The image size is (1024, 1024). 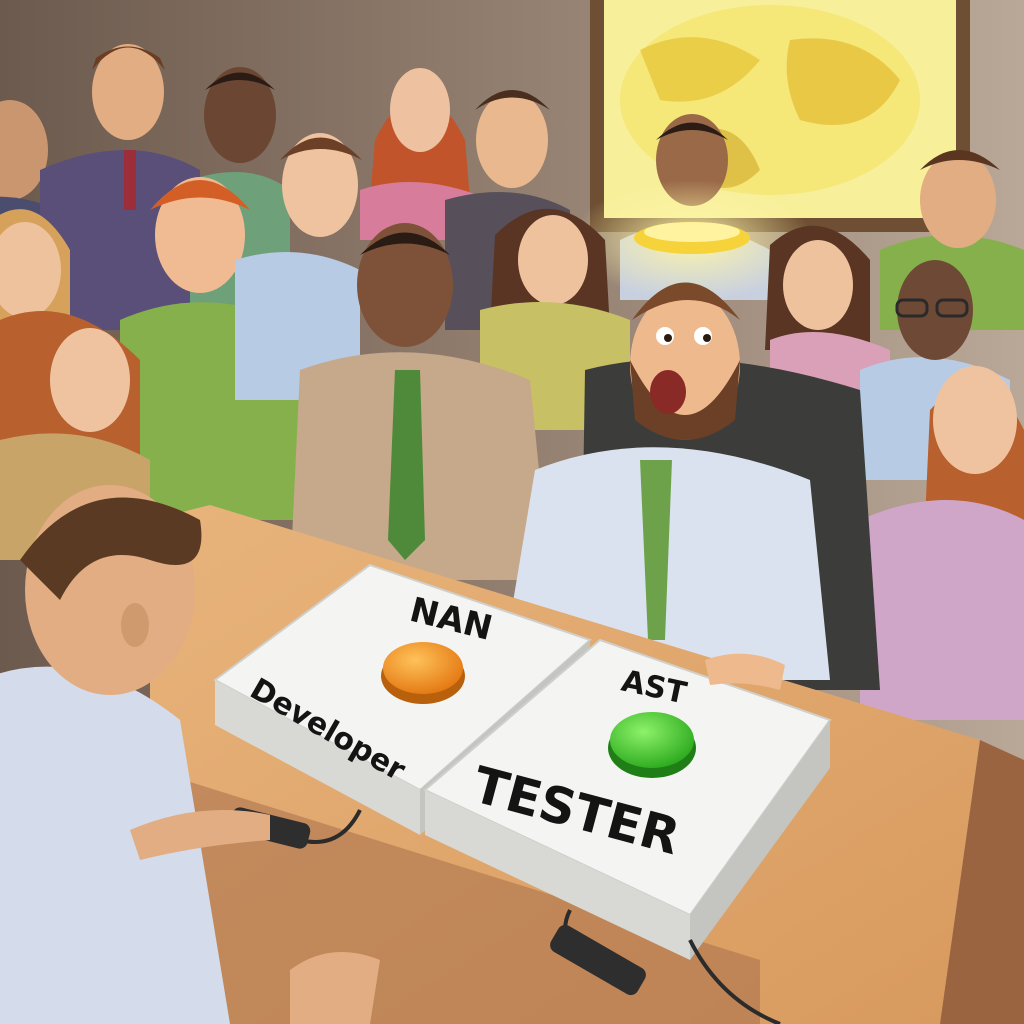 What do you see at coordinates (423, 673) in the screenshot?
I see `orange-push-button-icon` at bounding box center [423, 673].